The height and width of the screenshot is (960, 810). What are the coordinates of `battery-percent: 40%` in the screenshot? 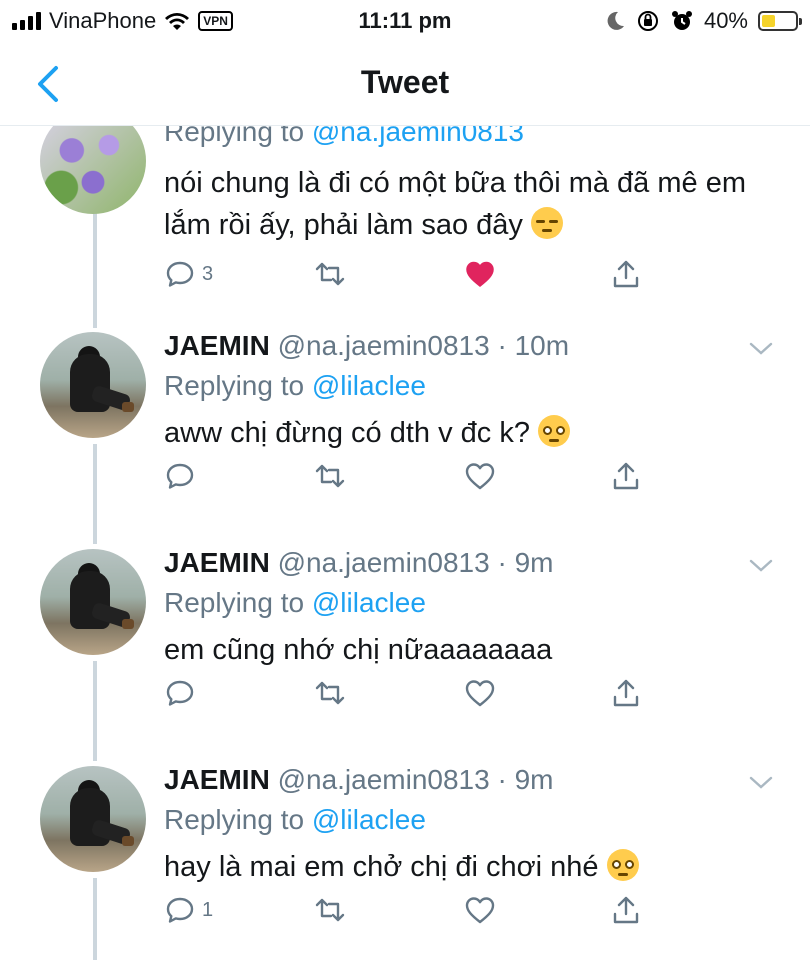 It's located at (725, 20).